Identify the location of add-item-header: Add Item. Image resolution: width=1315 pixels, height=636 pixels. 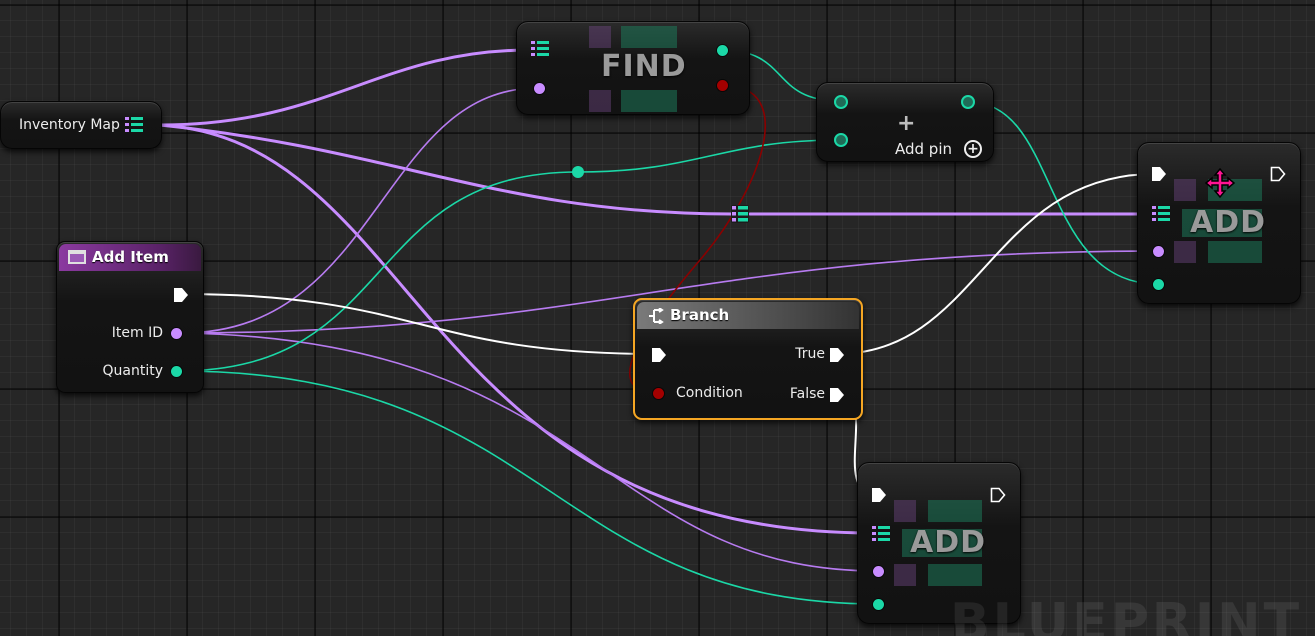
(130, 257).